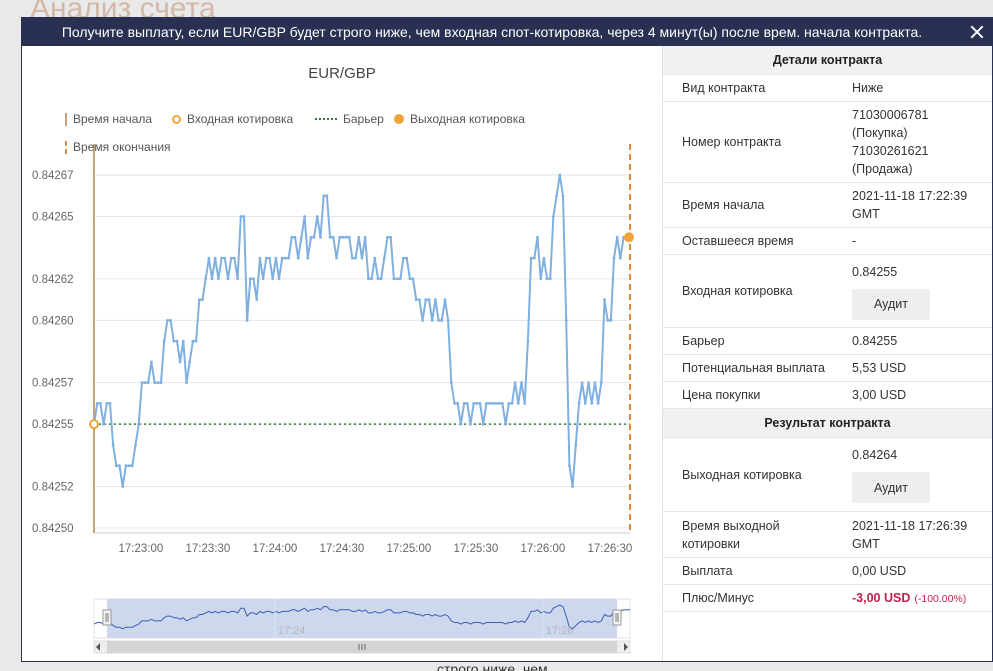 This screenshot has width=993, height=671. I want to click on row-label: Время начала, so click(723, 205).